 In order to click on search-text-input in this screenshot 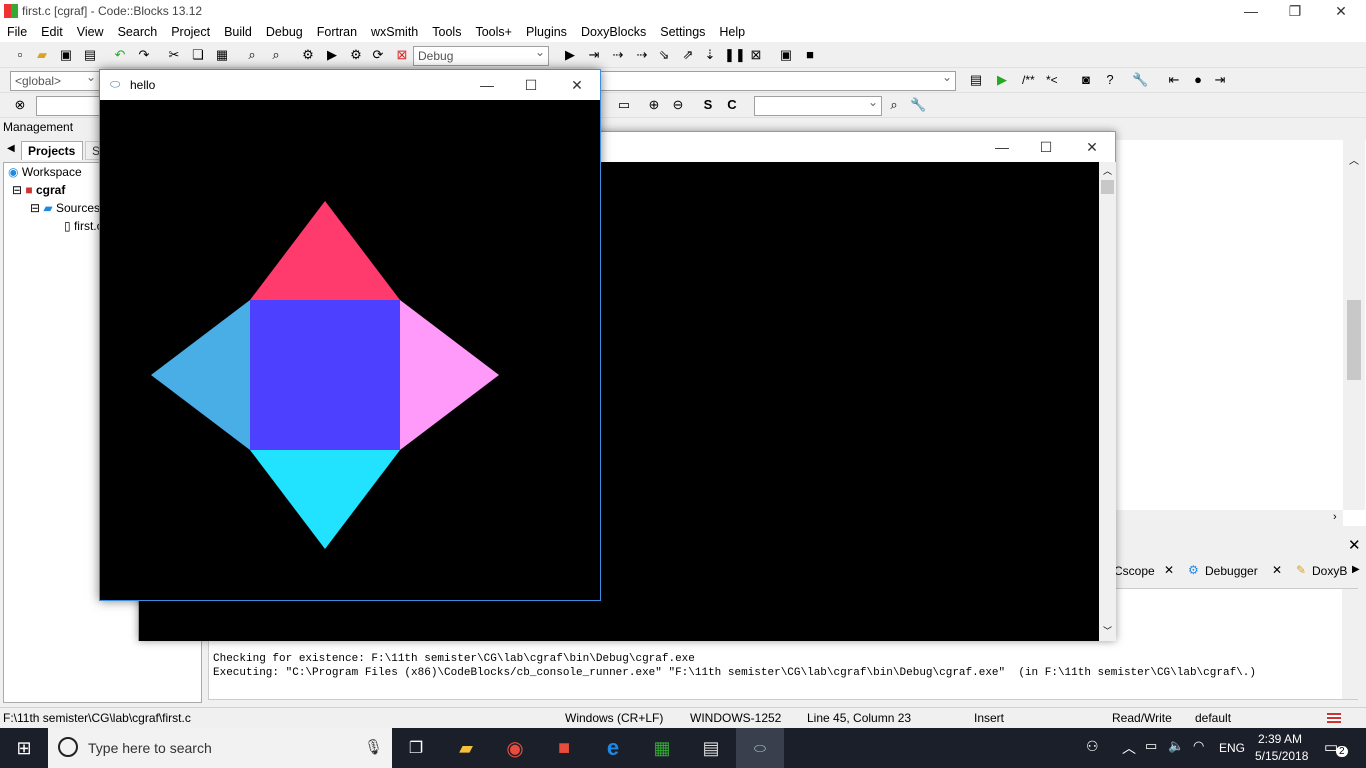, I will do `click(68, 106)`.